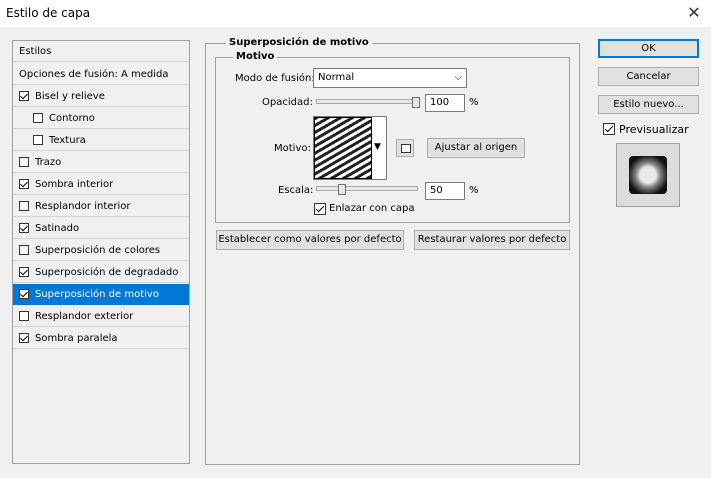 This screenshot has height=478, width=711. What do you see at coordinates (101, 162) in the screenshot?
I see `style-item: Trazo` at bounding box center [101, 162].